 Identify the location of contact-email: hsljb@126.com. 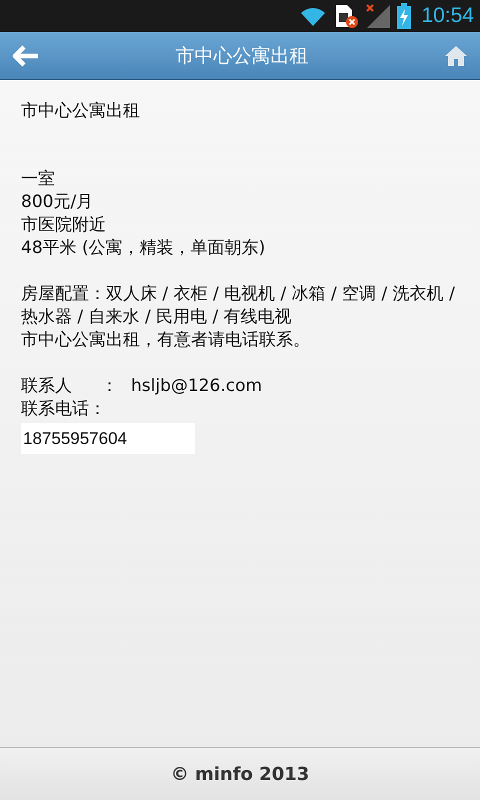
(196, 386).